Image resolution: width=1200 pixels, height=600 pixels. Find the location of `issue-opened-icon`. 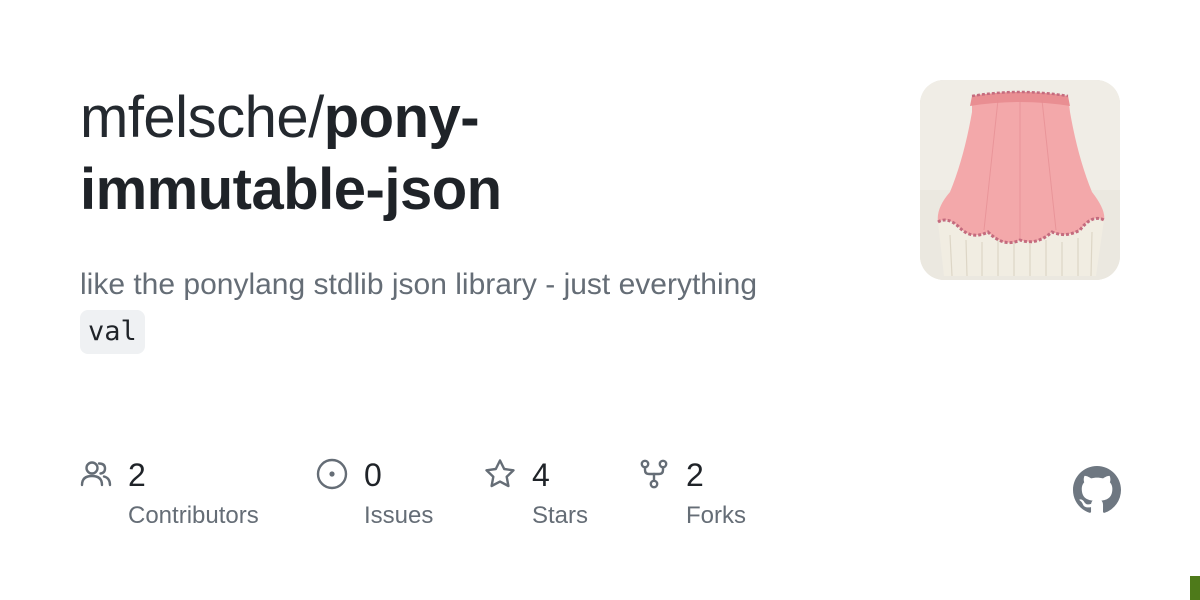

issue-opened-icon is located at coordinates (332, 474).